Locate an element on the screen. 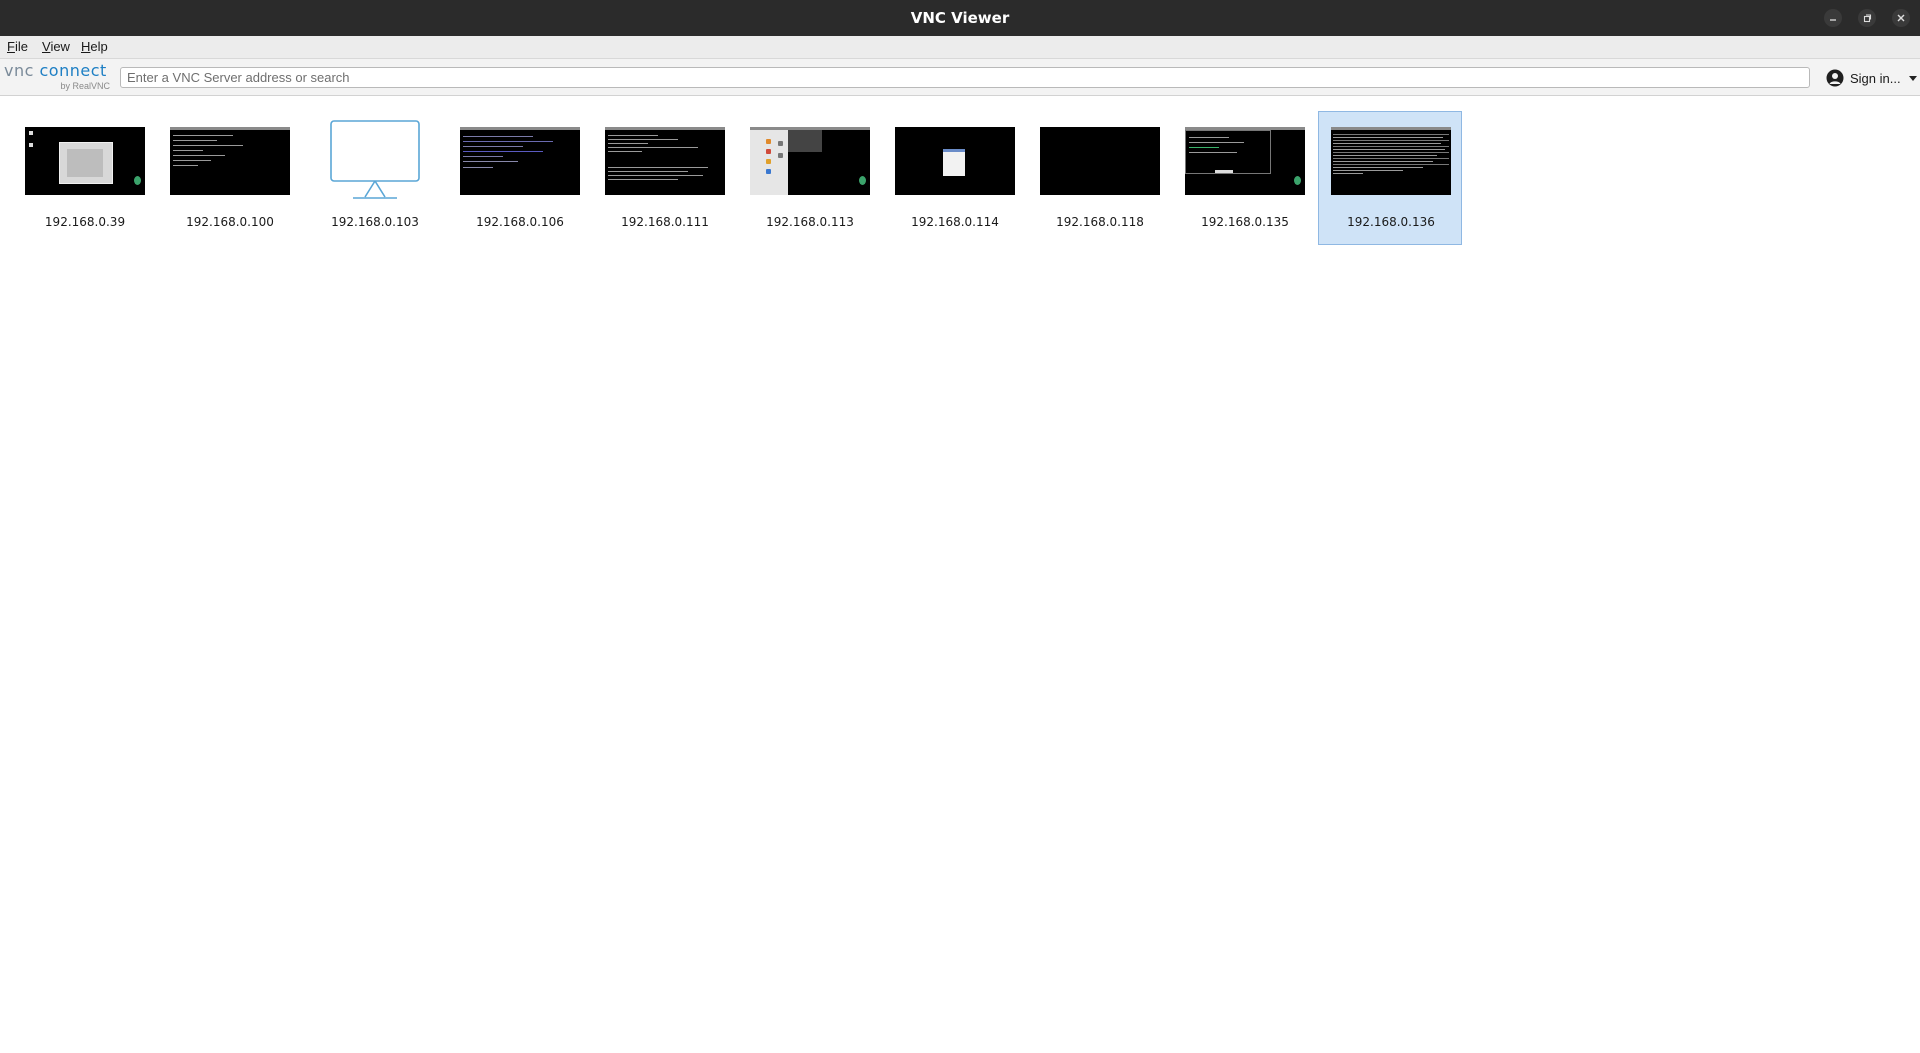 The image size is (1920, 1053). minimize-button is located at coordinates (1833, 18).